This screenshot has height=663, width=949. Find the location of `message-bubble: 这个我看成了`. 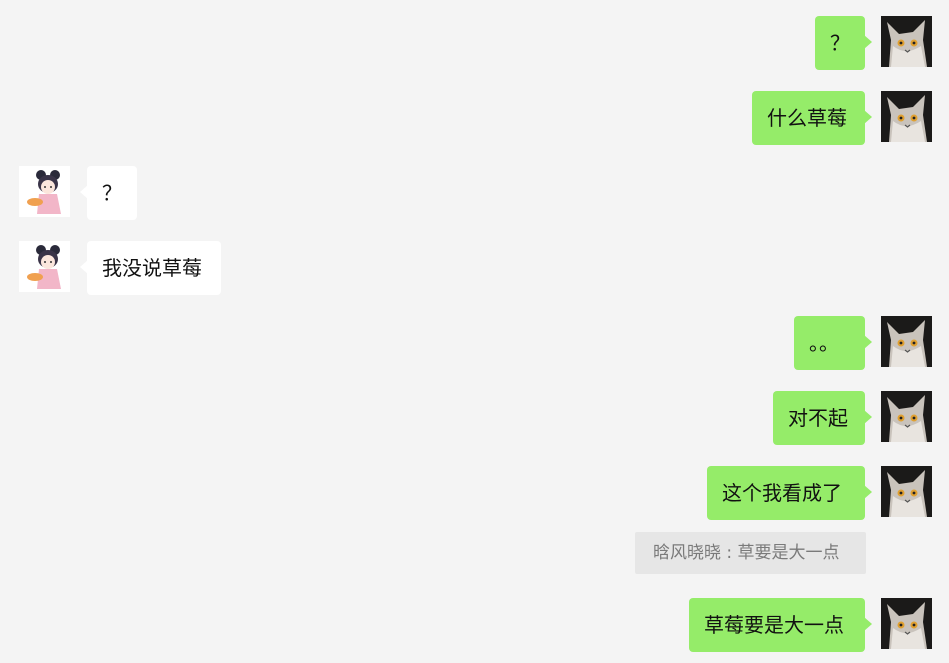

message-bubble: 这个我看成了 is located at coordinates (789, 493).